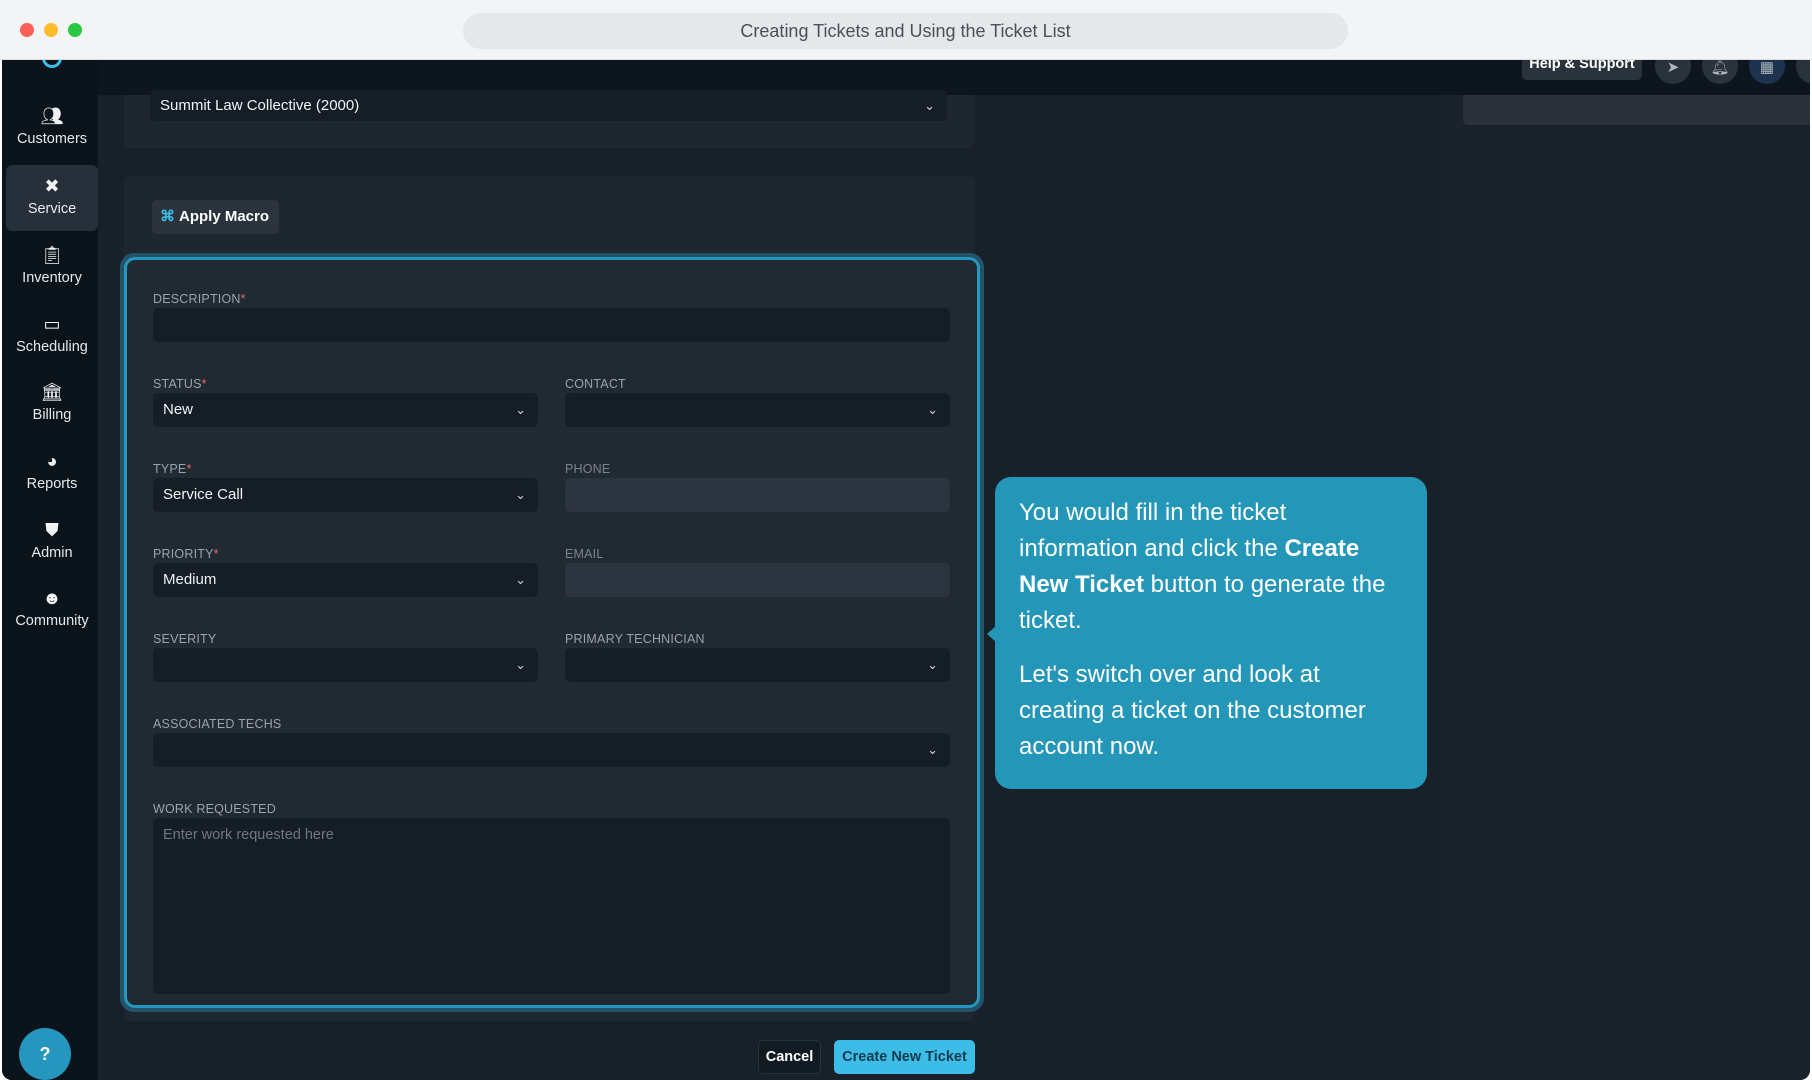 The width and height of the screenshot is (1812, 1080). Describe the element at coordinates (588, 469) in the screenshot. I see `phone-label: PHONE` at that location.